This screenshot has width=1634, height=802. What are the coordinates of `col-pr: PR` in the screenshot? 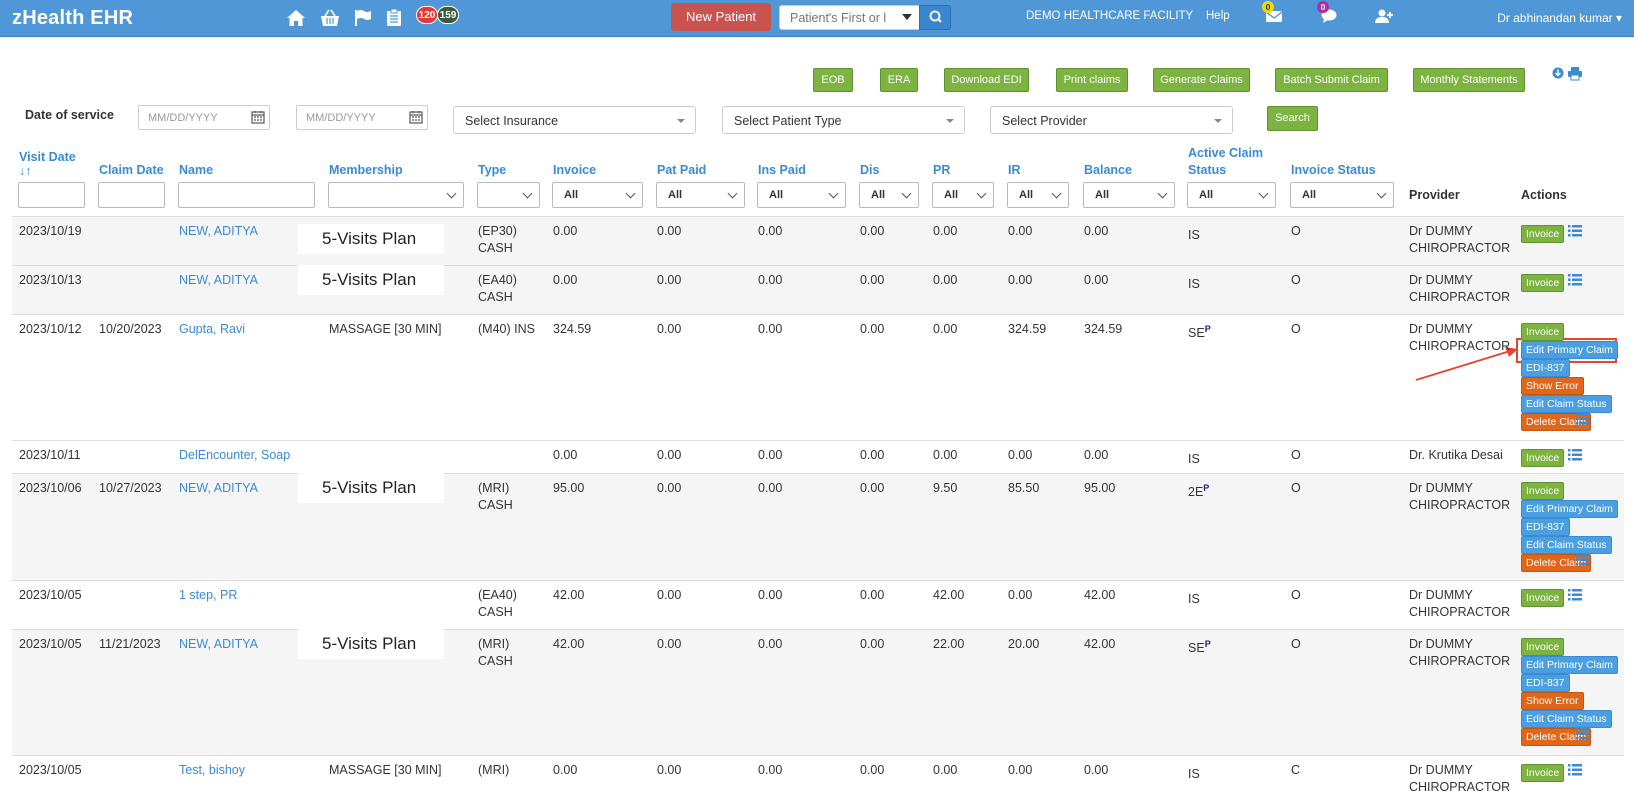 It's located at (941, 170).